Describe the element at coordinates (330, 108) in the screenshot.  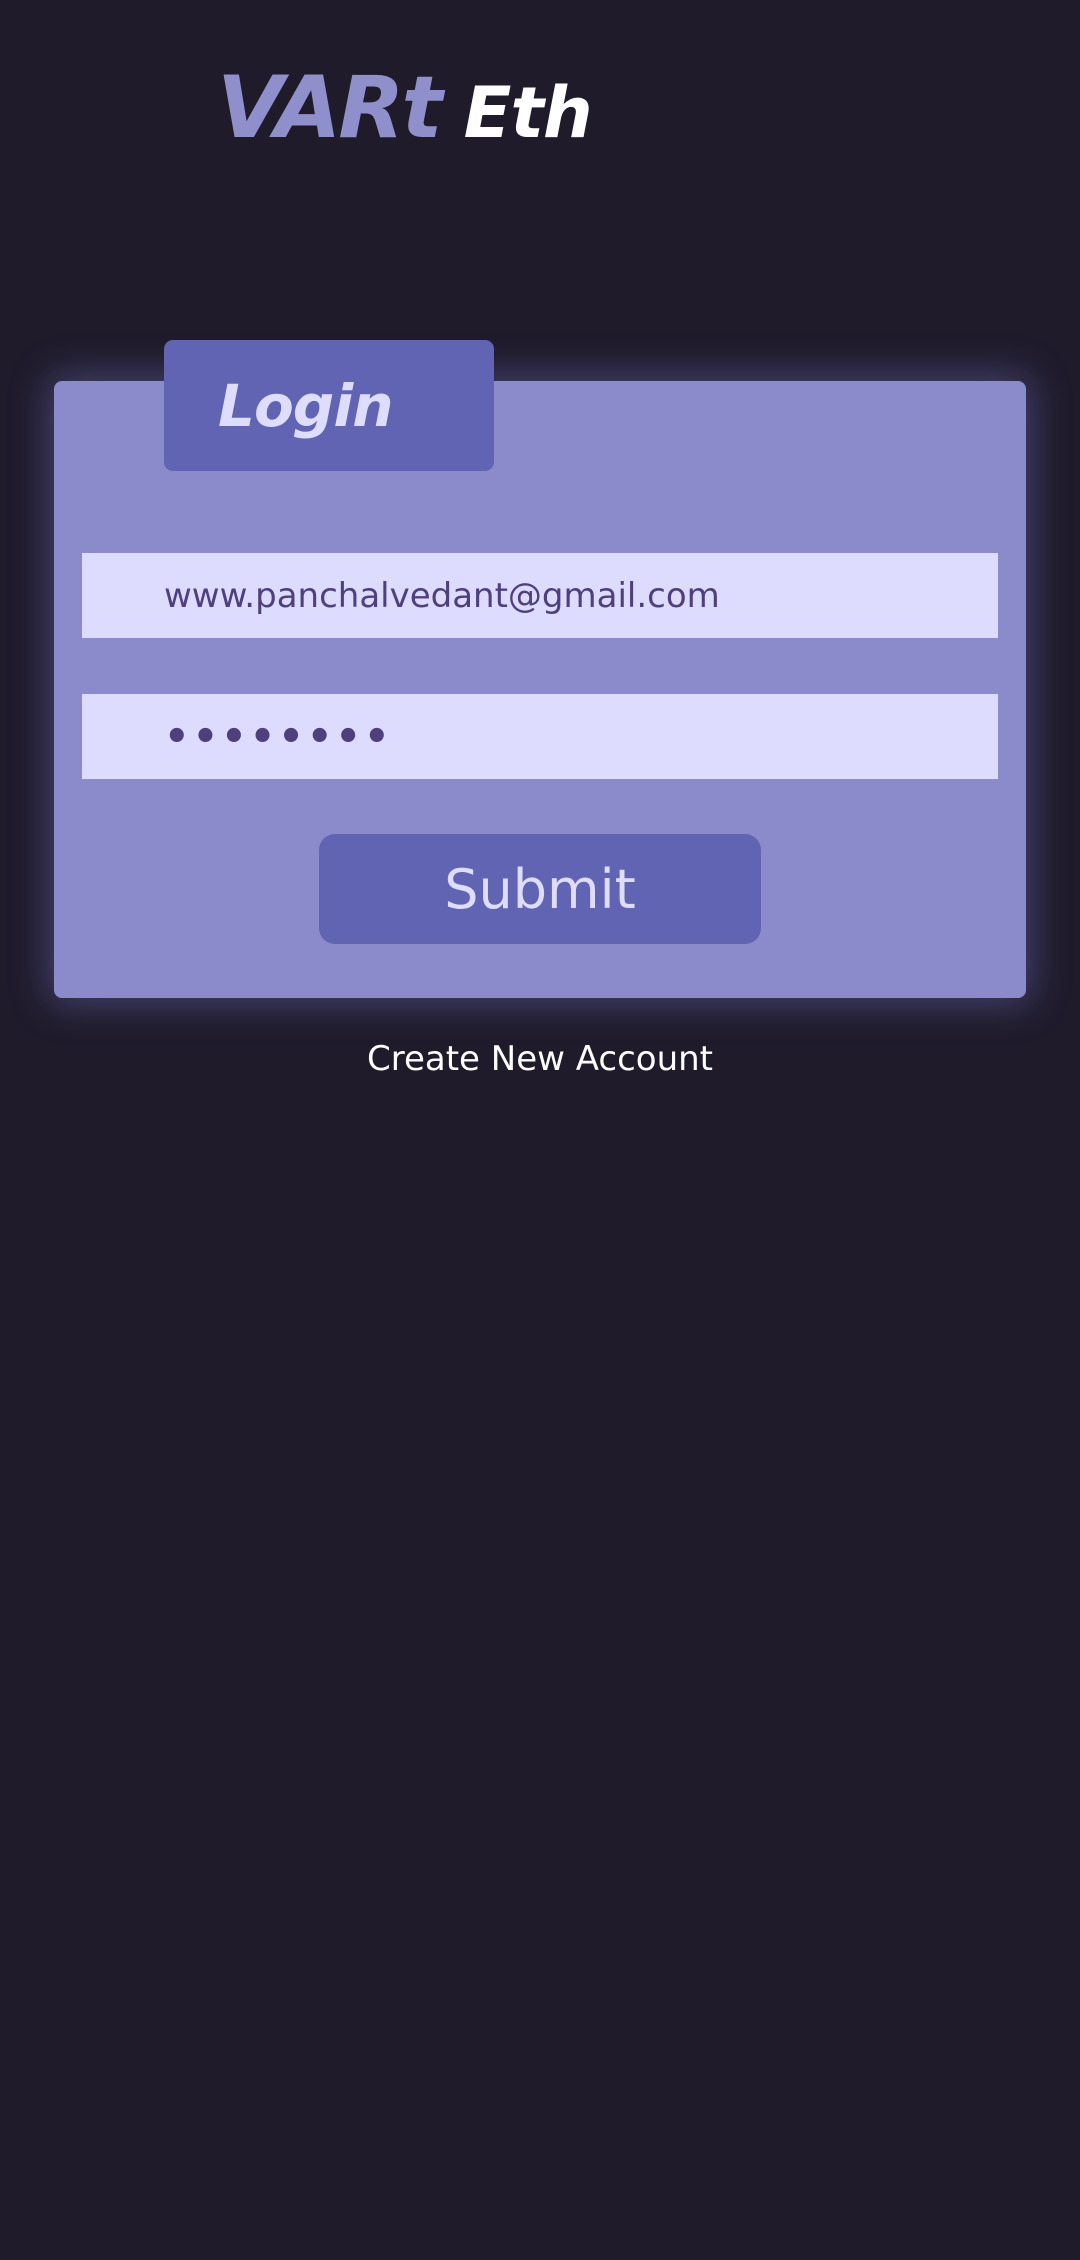
I see `logo-name: VARt` at that location.